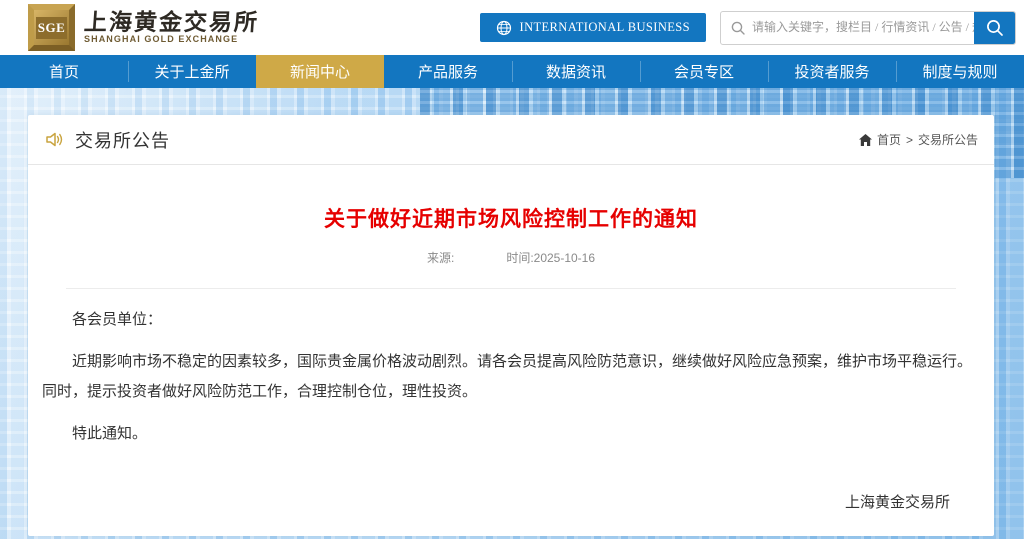  I want to click on sge-logo-mark-icon: SGE, so click(51, 27).